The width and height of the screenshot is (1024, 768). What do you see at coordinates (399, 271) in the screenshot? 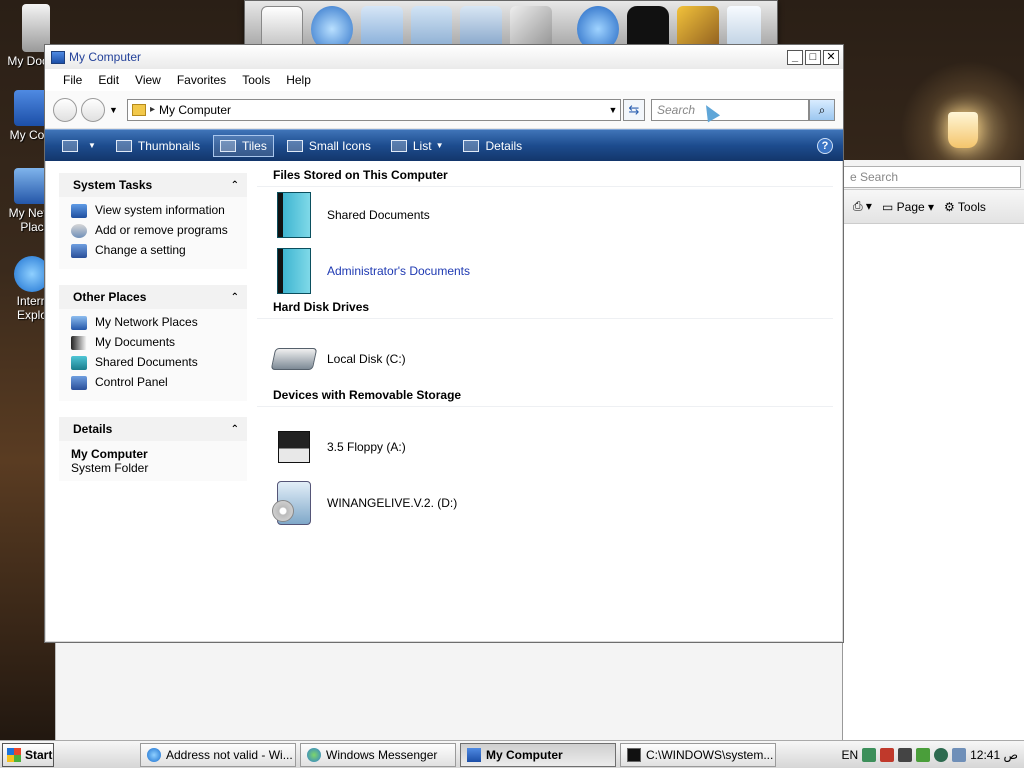
I see `tile-label: Administrator's Documents` at bounding box center [399, 271].